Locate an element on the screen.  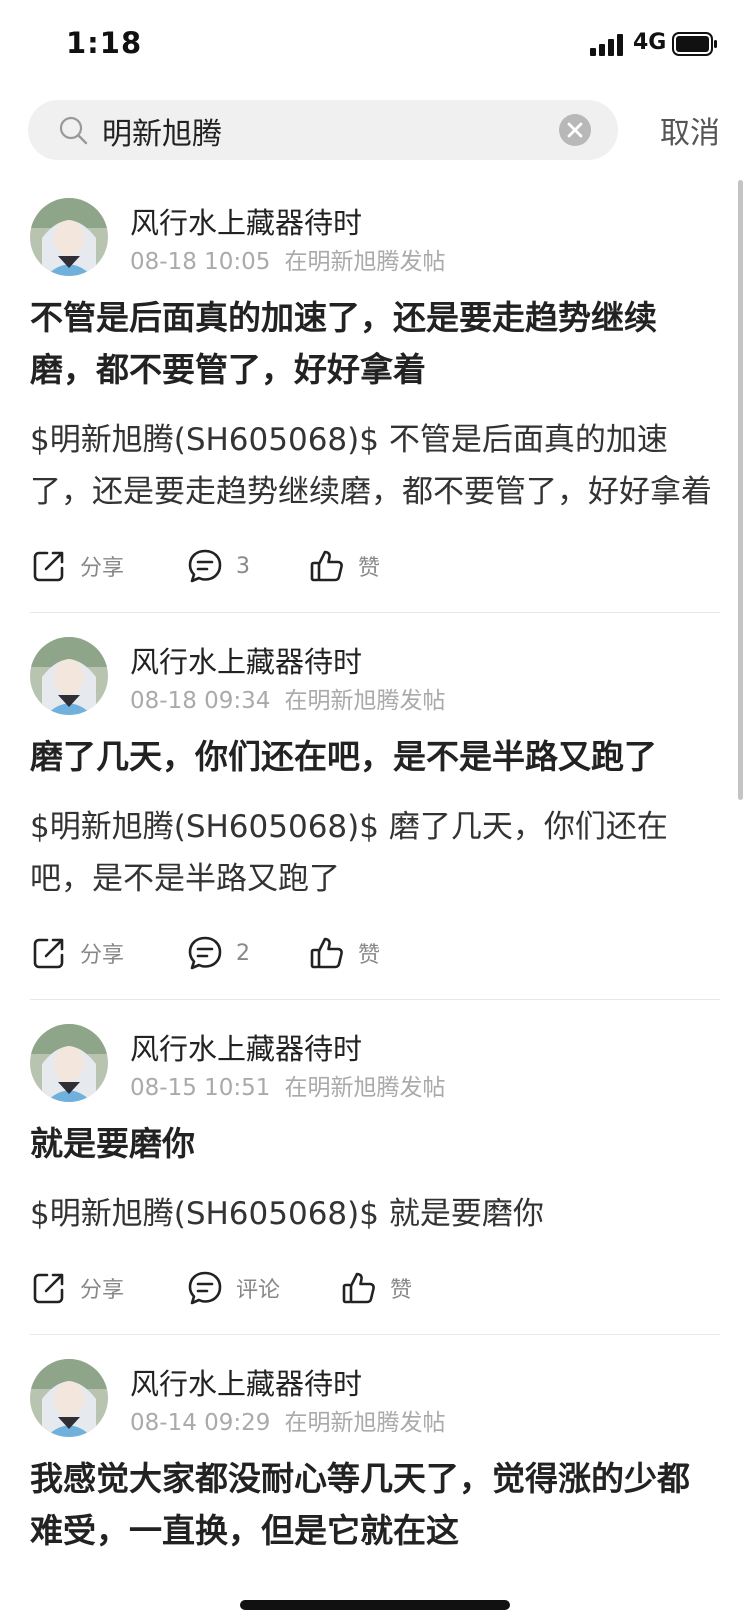
post-header: 风行水上藏器待时 08-18 09:34 在明新旭腾发帖 is located at coordinates (375, 683).